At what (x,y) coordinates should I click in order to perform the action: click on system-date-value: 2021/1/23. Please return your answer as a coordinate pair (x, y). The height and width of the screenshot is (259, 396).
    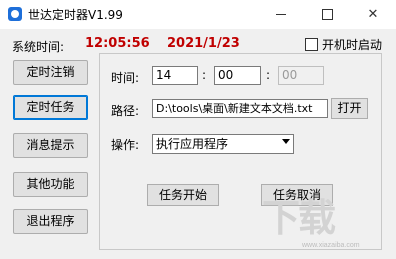
    Looking at the image, I should click on (203, 43).